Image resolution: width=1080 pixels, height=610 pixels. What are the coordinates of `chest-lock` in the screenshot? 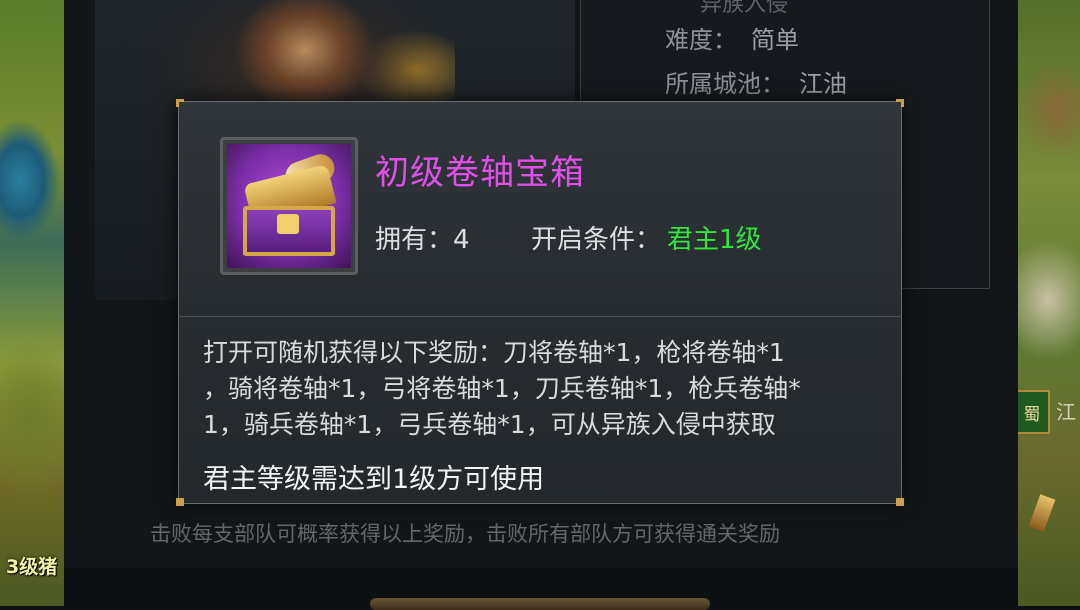 It's located at (288, 224).